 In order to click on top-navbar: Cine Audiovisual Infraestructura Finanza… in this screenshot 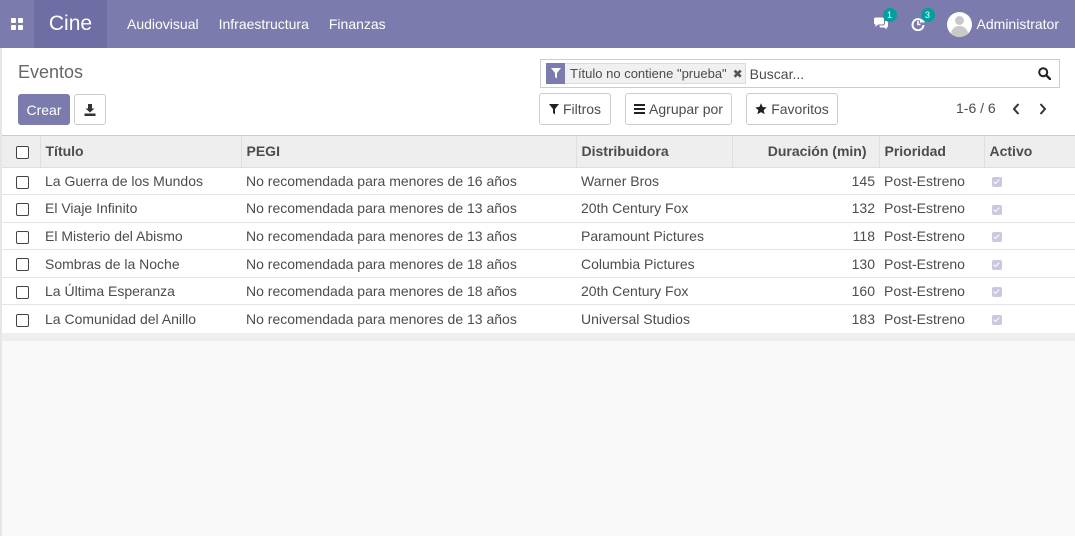, I will do `click(537, 24)`.